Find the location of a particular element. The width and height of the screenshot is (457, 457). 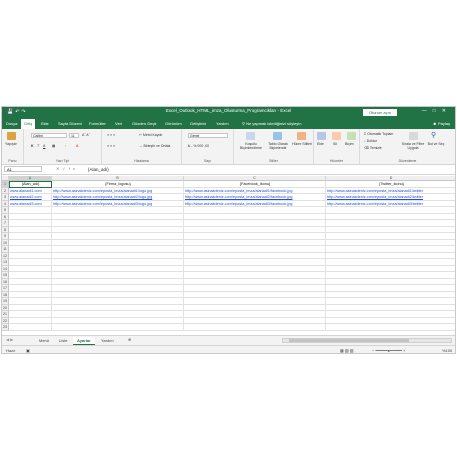

tell-me-search: ⚲ Ne yapmak istediğinizi söyleyin is located at coordinates (271, 123).